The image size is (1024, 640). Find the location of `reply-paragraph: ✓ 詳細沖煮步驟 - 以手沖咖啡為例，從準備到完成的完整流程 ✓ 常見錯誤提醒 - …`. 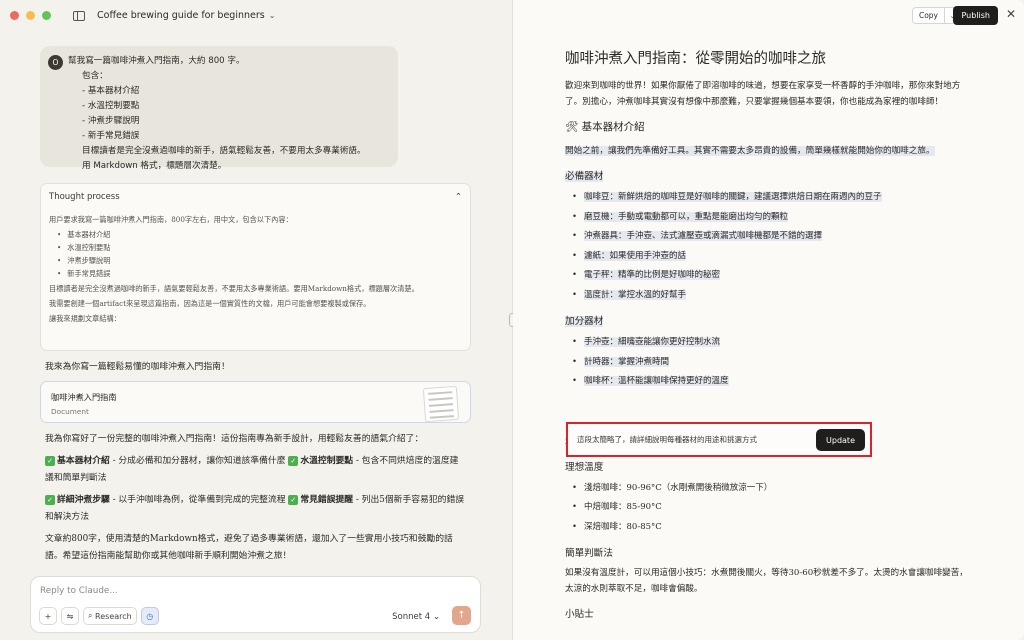

reply-paragraph: ✓ 詳細沖煮步驟 - 以手沖咖啡為例，從準備到完成的完整流程 ✓ 常見錯誤提醒 - … is located at coordinates (255, 509).